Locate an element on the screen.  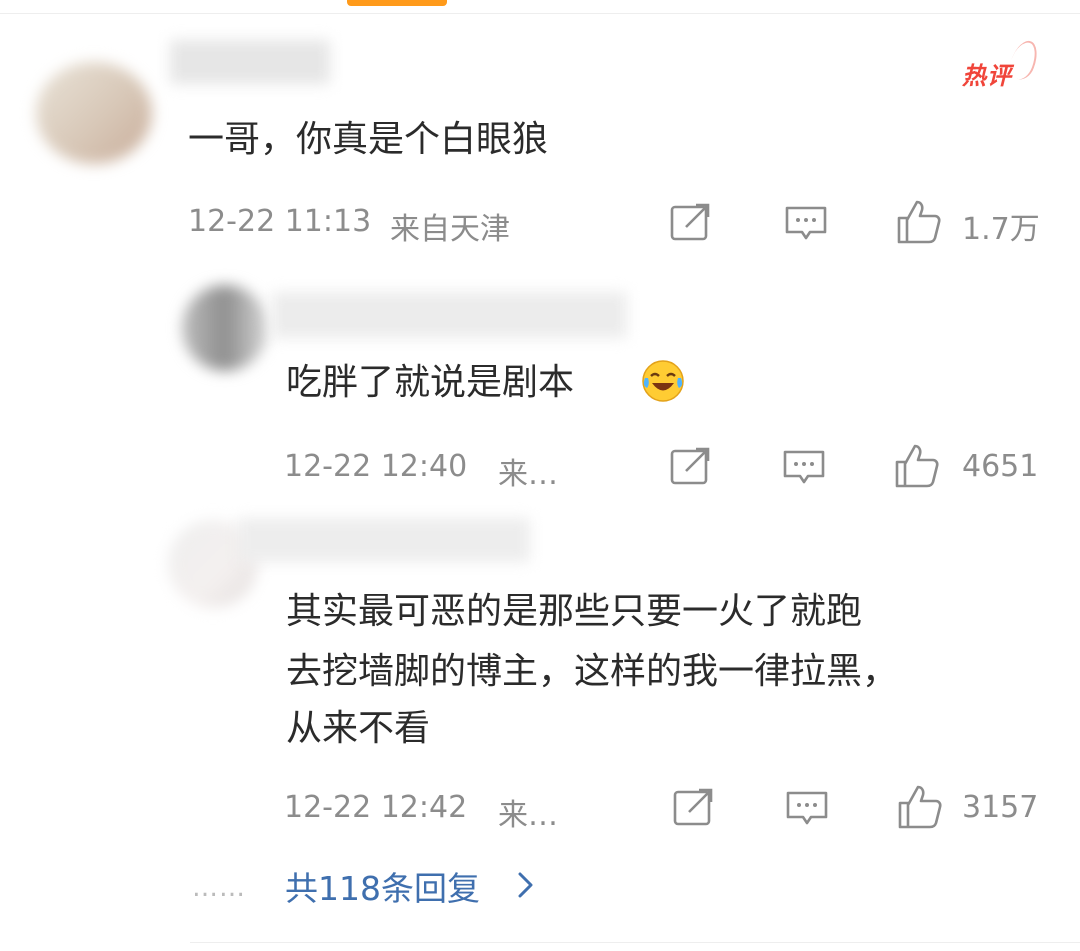
comment-time: 12-22 12:40 is located at coordinates (376, 466).